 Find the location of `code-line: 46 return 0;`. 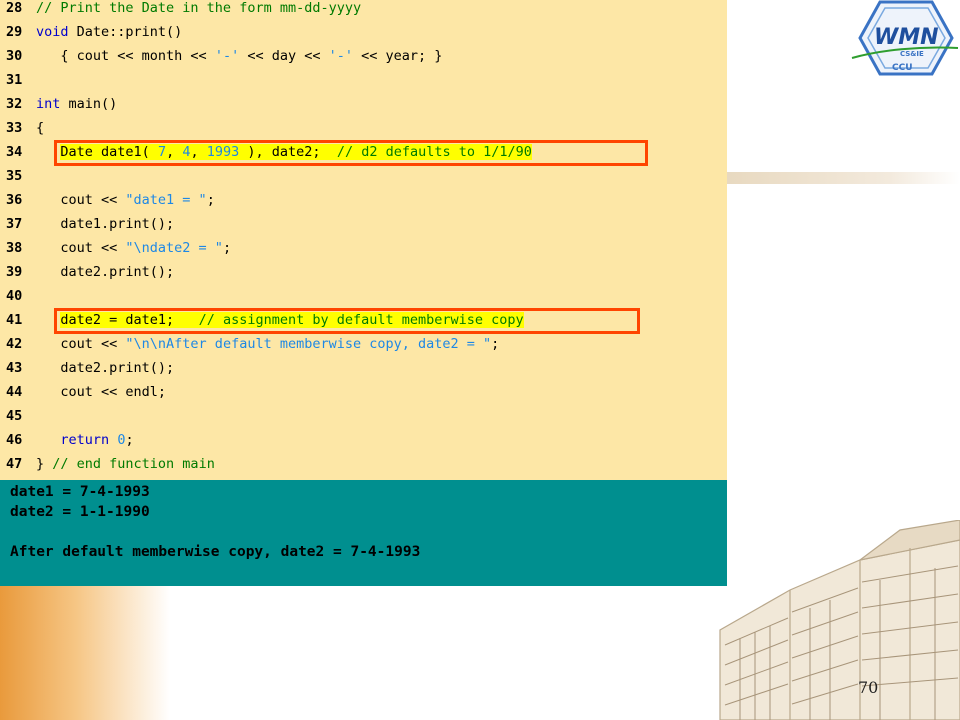

code-line: 46 return 0; is located at coordinates (363, 440).